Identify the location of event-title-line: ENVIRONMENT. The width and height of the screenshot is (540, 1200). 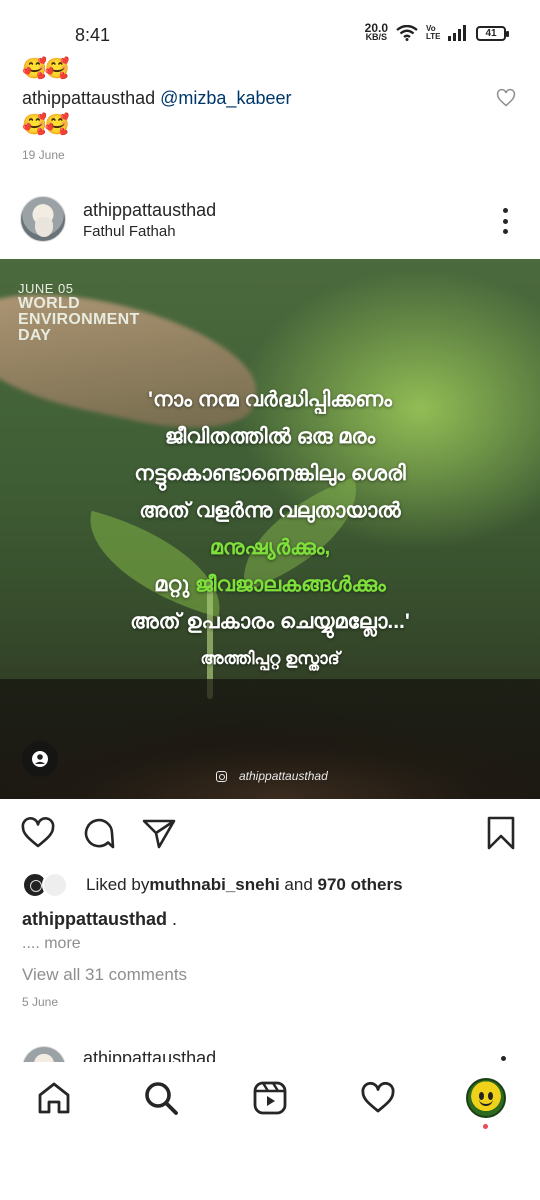
(79, 319).